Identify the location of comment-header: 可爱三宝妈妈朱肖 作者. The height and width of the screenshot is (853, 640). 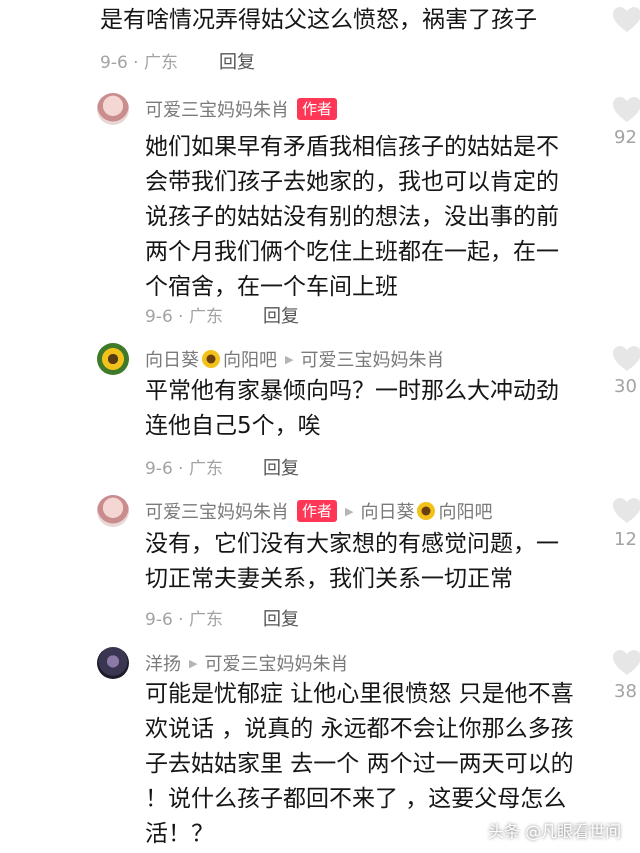
(241, 109).